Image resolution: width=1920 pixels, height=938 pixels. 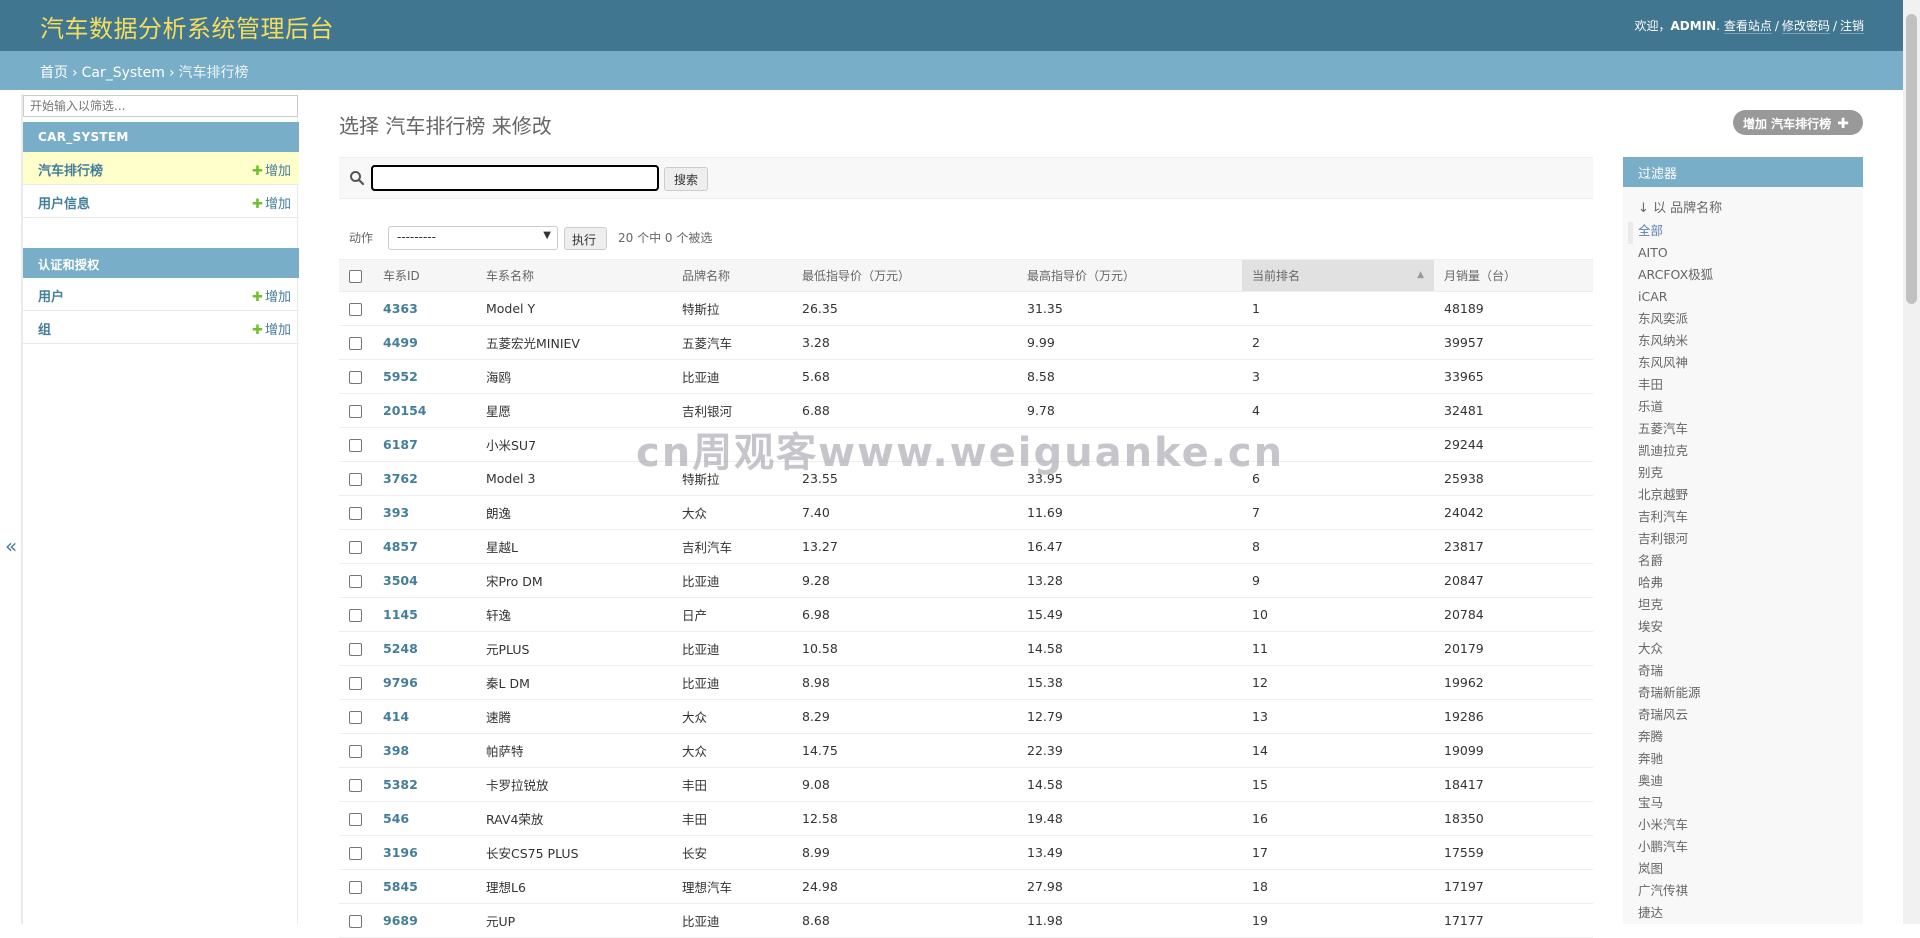 What do you see at coordinates (396, 750) in the screenshot?
I see `series-id-link: 398` at bounding box center [396, 750].